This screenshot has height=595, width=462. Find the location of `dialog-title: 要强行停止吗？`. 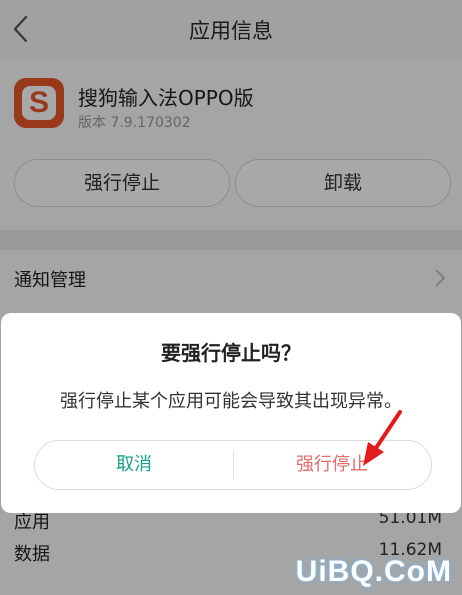

dialog-title: 要强行停止吗？ is located at coordinates (231, 353).